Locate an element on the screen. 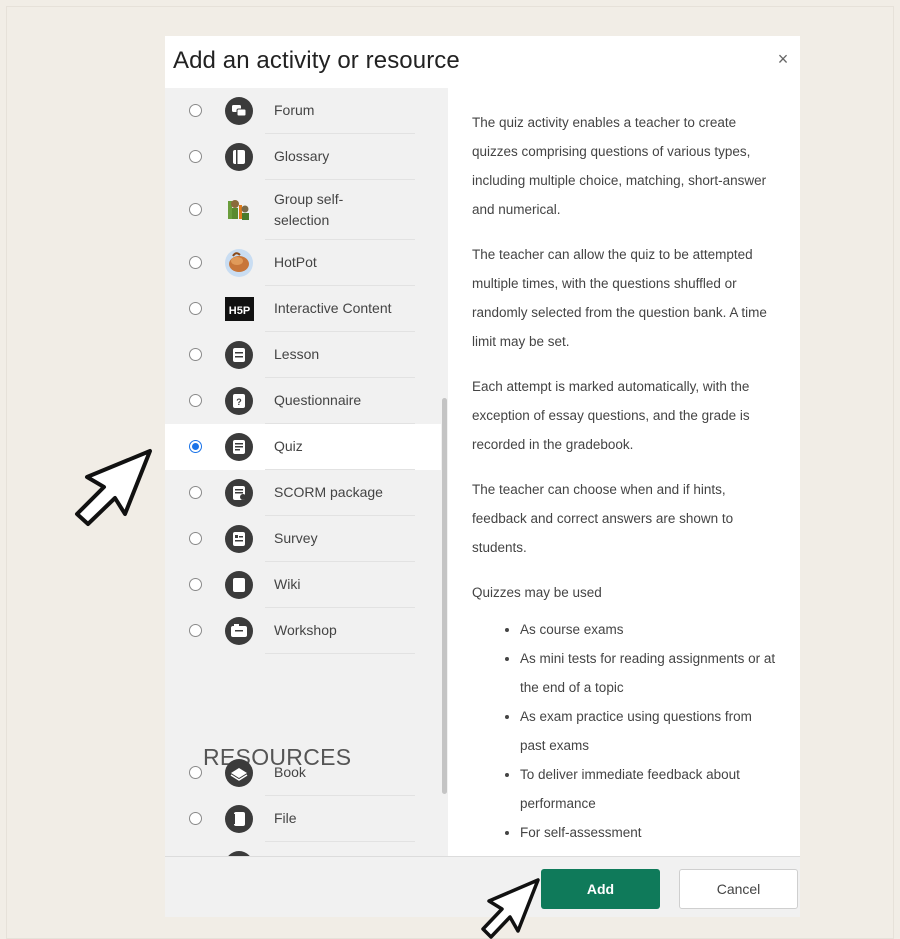 Image resolution: width=900 pixels, height=939 pixels. quiz-icon is located at coordinates (239, 447).